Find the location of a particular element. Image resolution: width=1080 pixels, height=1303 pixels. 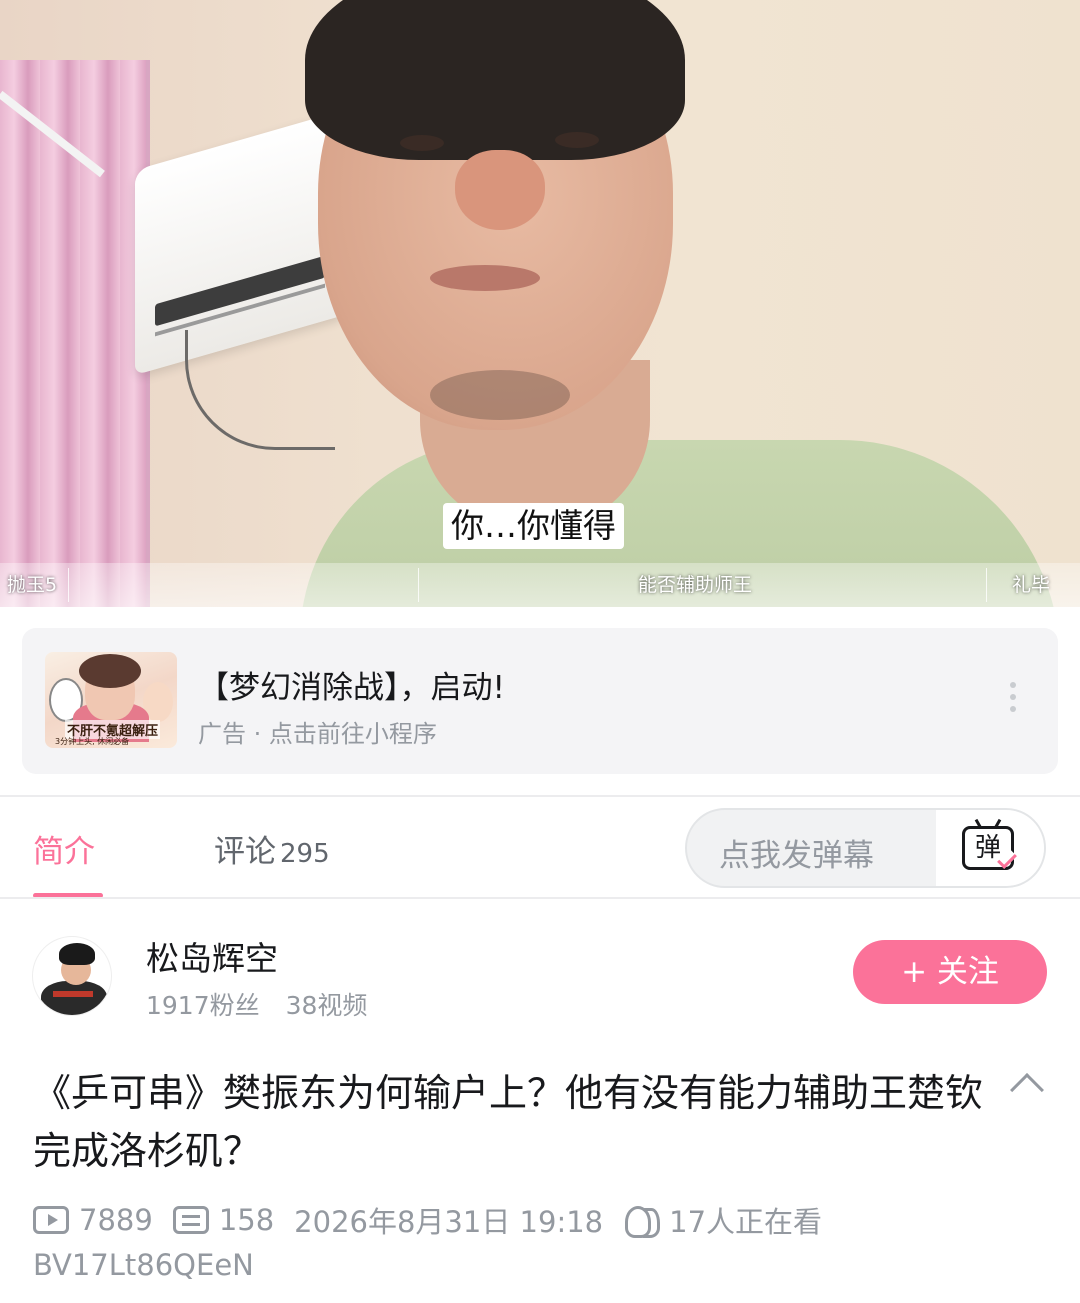

cable is located at coordinates (260, 390).